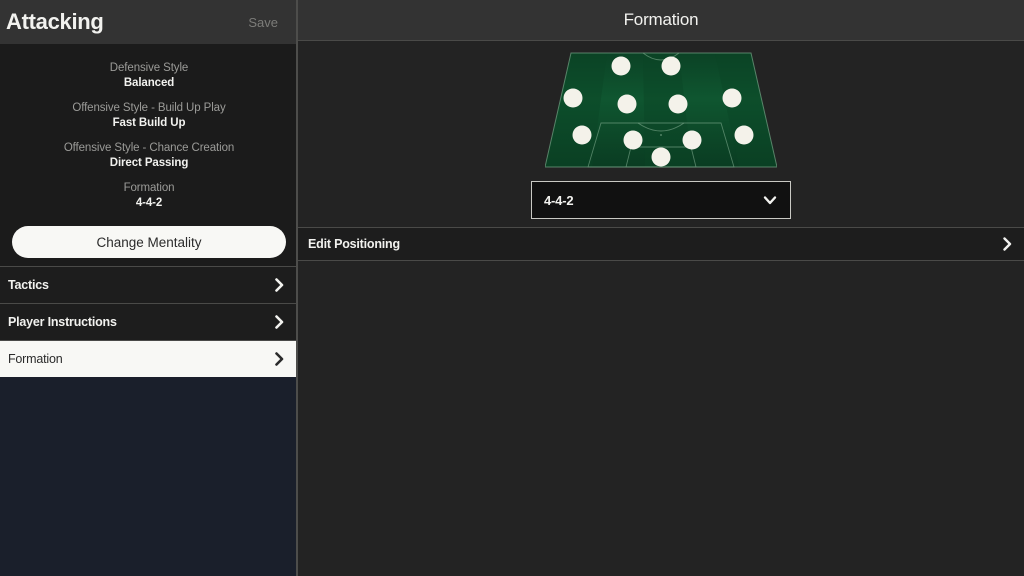 Image resolution: width=1024 pixels, height=576 pixels. I want to click on stat-label: Offensive Style - Chance Creation, so click(149, 148).